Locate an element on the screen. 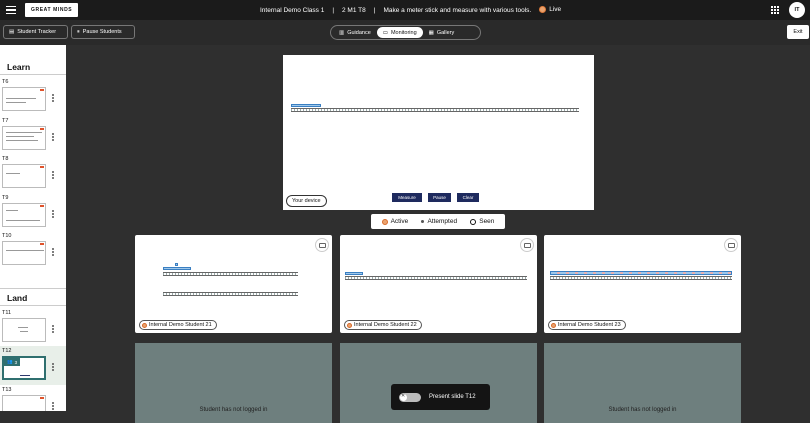  live-label: Live is located at coordinates (555, 10).